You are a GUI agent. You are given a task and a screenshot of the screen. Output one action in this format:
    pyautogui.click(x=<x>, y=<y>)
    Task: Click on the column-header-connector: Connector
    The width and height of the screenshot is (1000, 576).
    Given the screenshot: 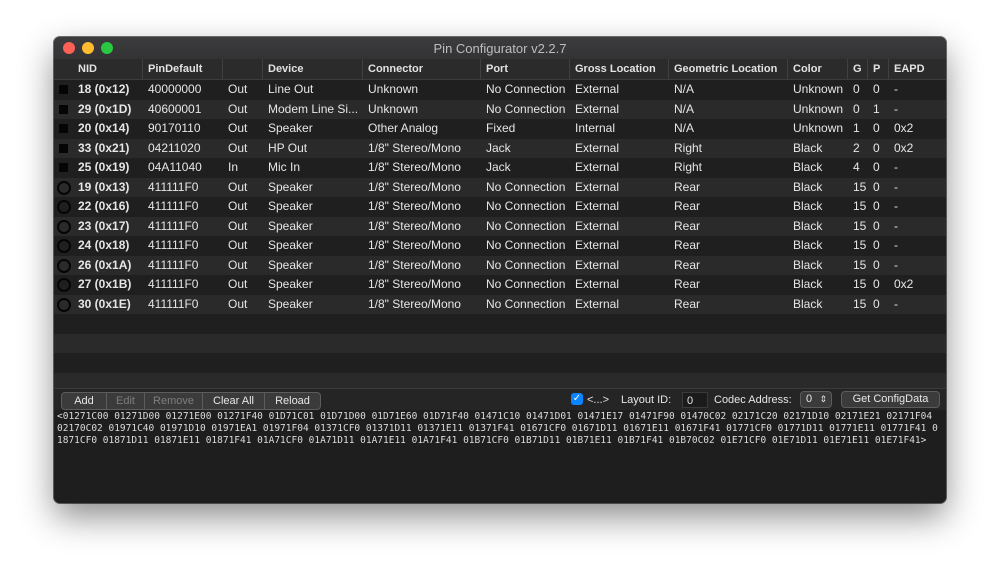 What is the action you would take?
    pyautogui.click(x=421, y=69)
    